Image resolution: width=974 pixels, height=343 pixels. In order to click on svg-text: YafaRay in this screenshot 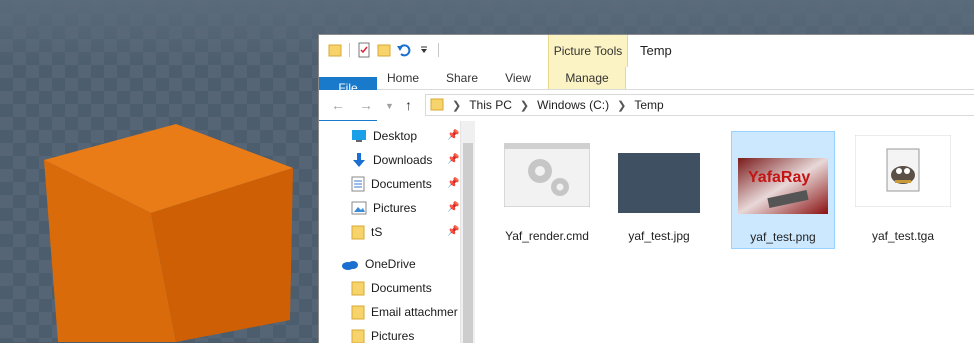, I will do `click(779, 177)`.